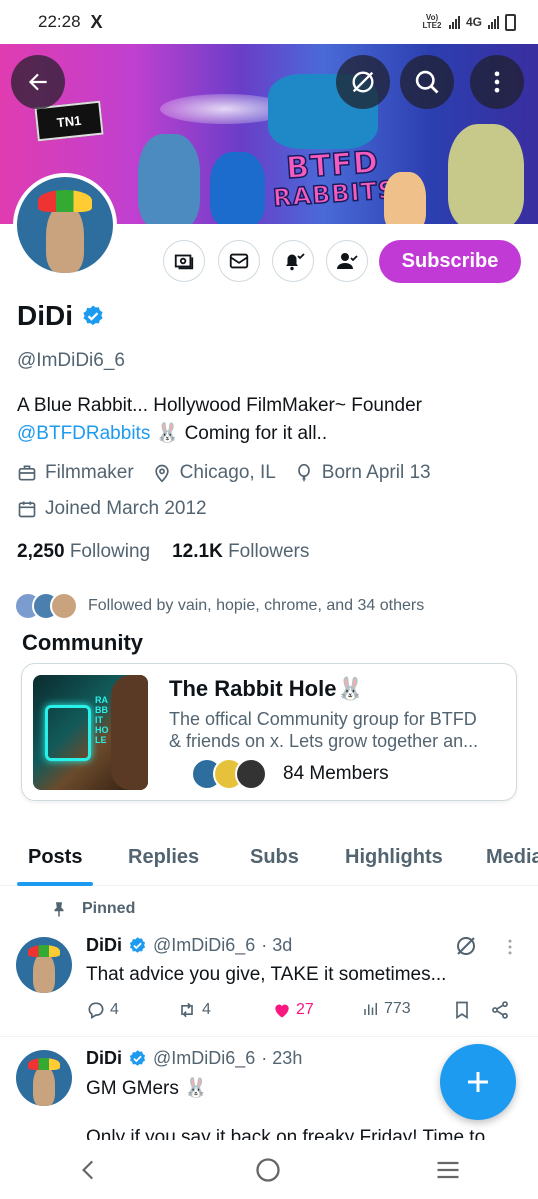 The image size is (538, 1199). Describe the element at coordinates (432, 21) in the screenshot. I see `volte-label: Vo) LTE2` at that location.